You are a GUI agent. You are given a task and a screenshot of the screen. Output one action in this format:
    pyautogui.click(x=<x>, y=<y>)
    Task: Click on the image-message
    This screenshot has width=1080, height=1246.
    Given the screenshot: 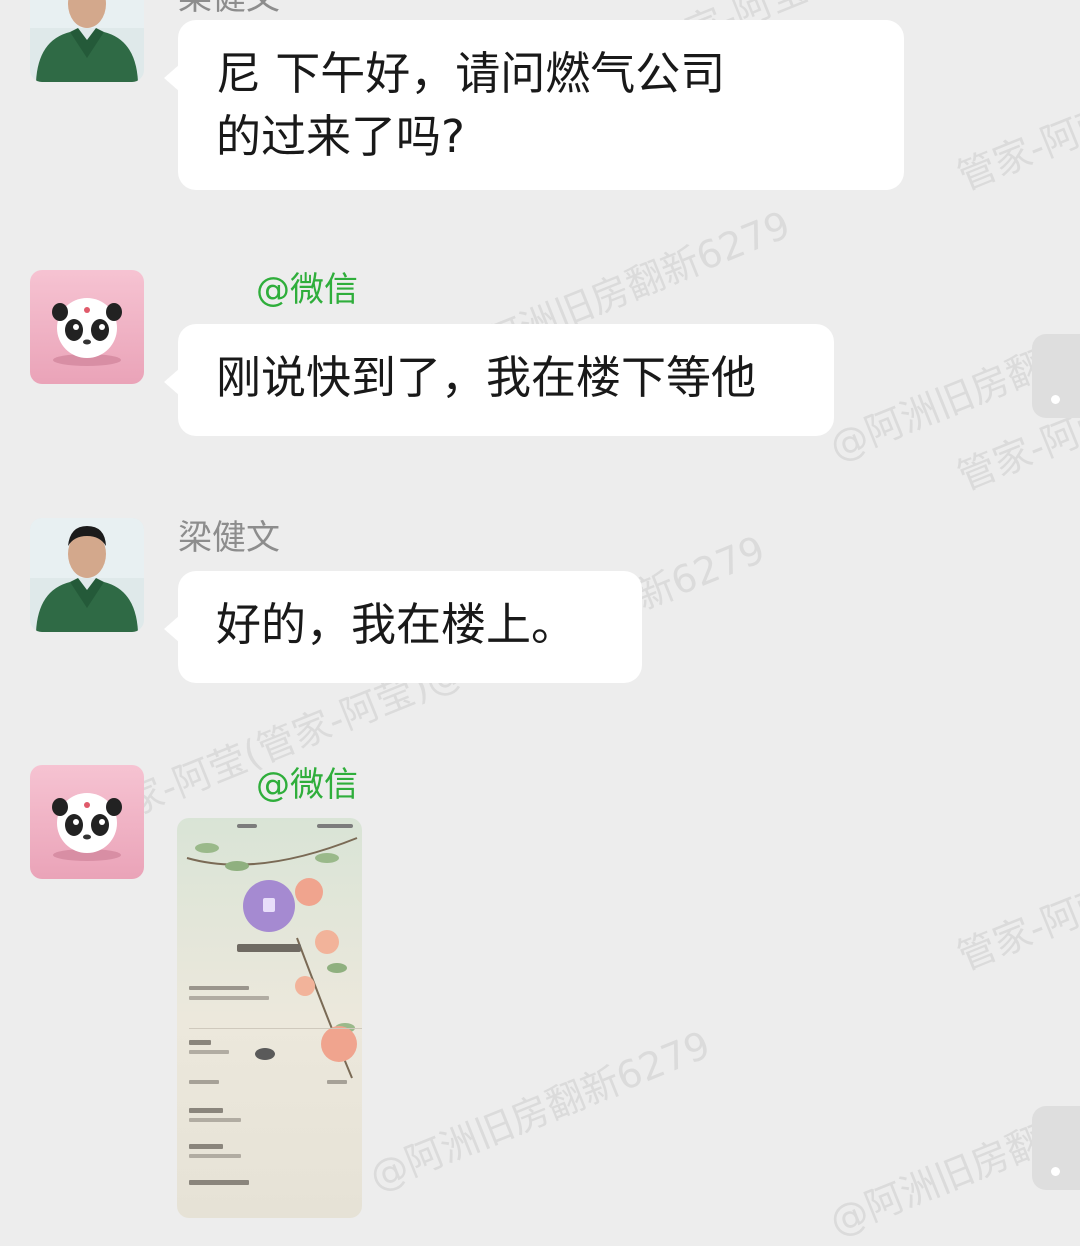 What is the action you would take?
    pyautogui.click(x=269, y=1018)
    